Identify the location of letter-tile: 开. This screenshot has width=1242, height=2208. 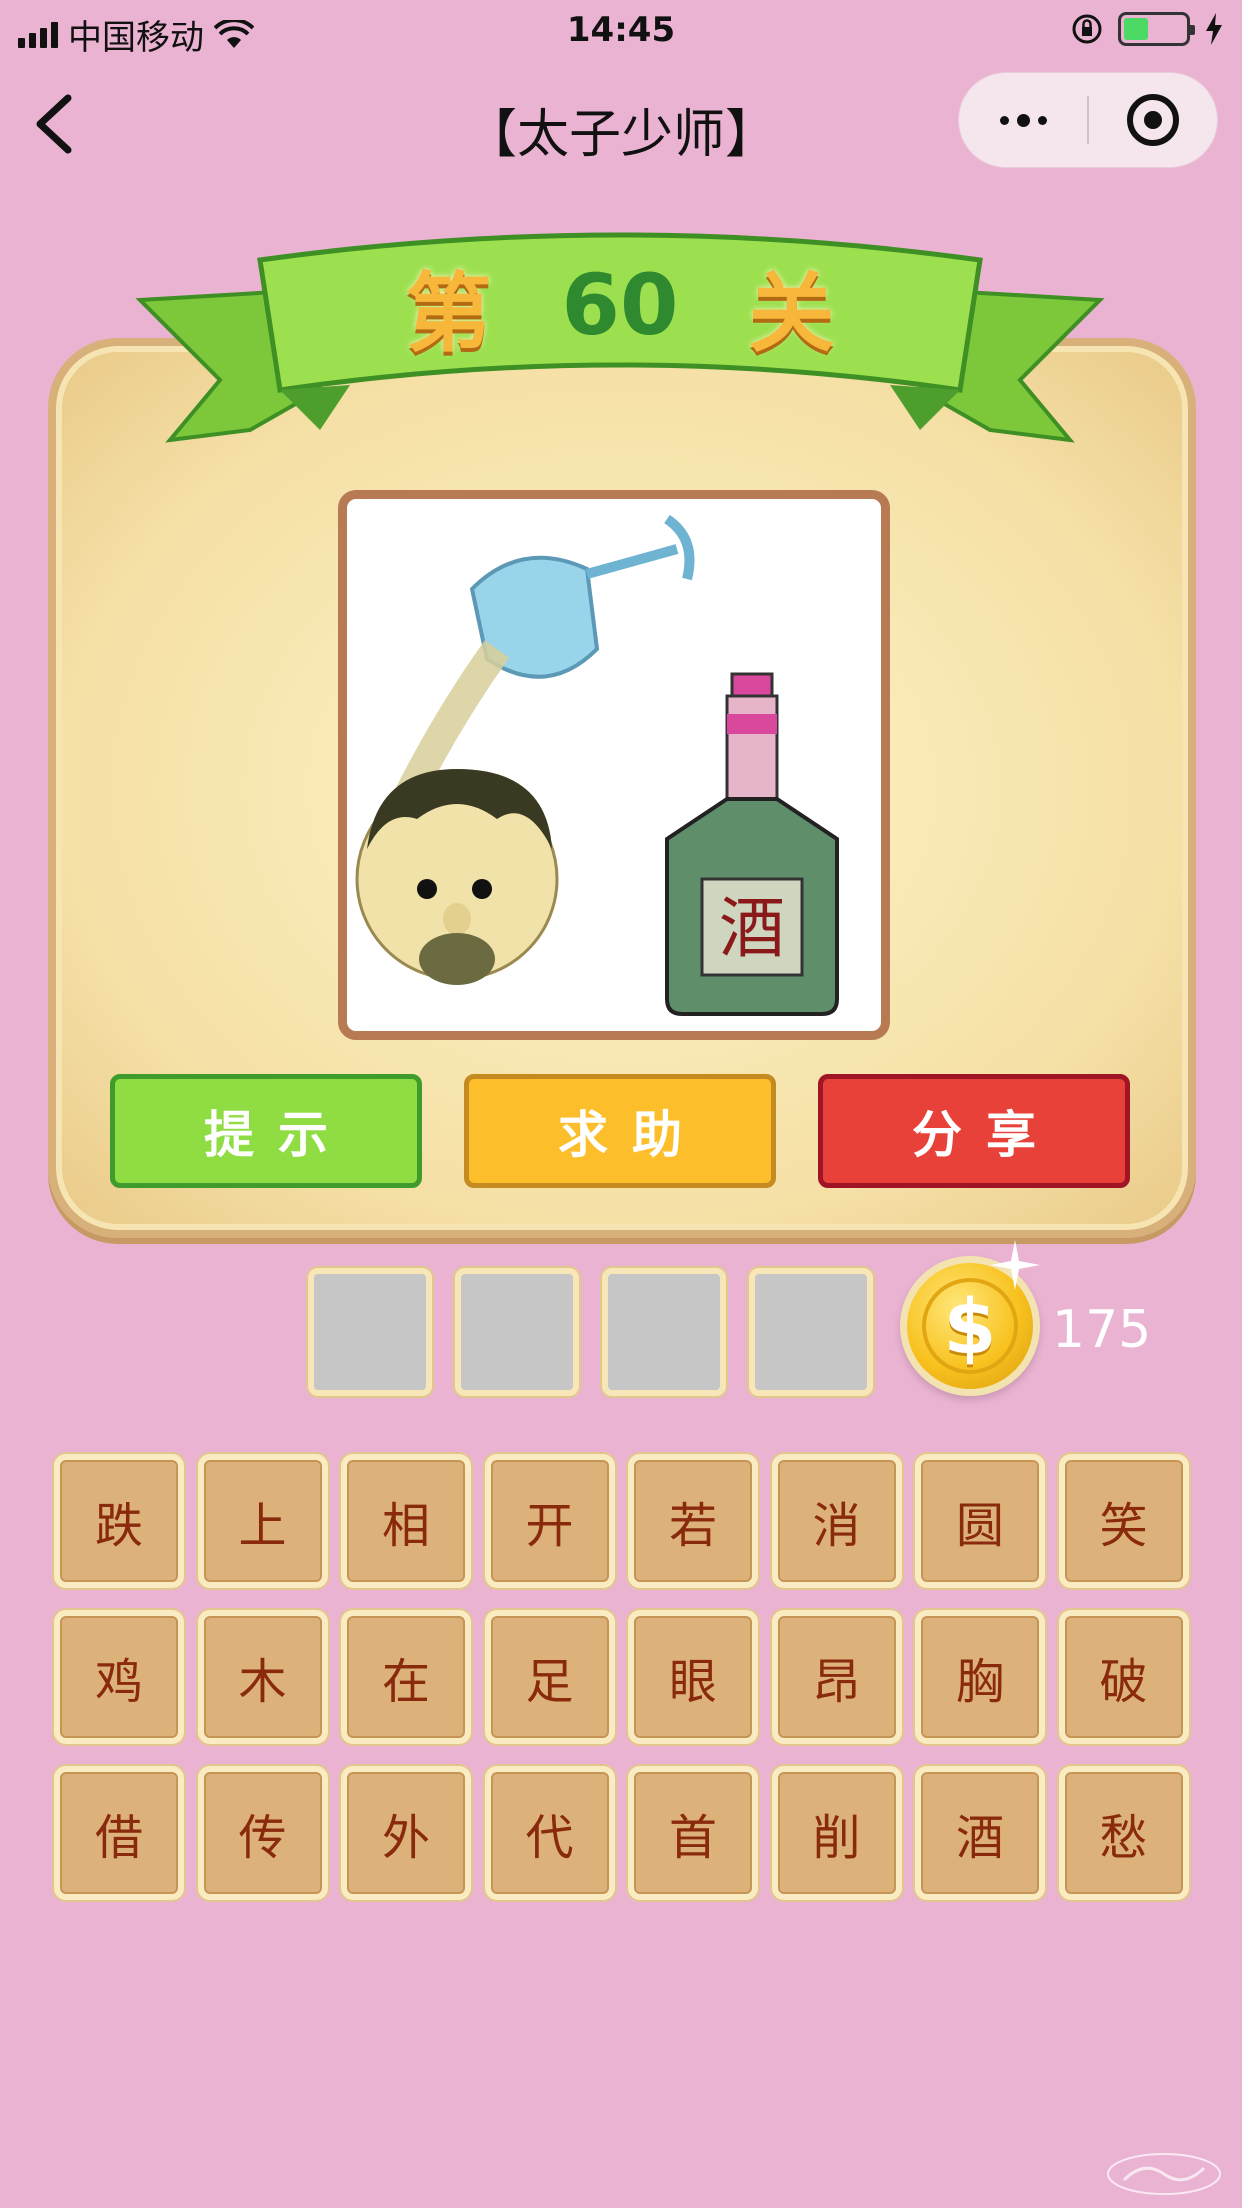
(549, 1521).